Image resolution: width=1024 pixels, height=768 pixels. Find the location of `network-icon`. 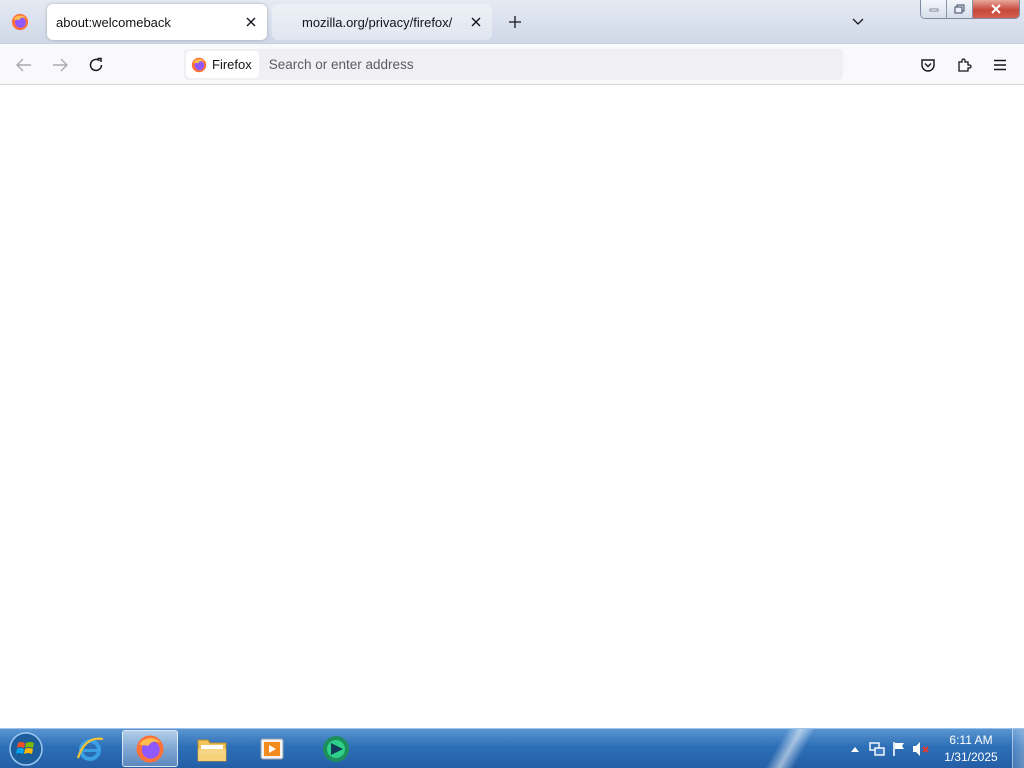

network-icon is located at coordinates (877, 749).